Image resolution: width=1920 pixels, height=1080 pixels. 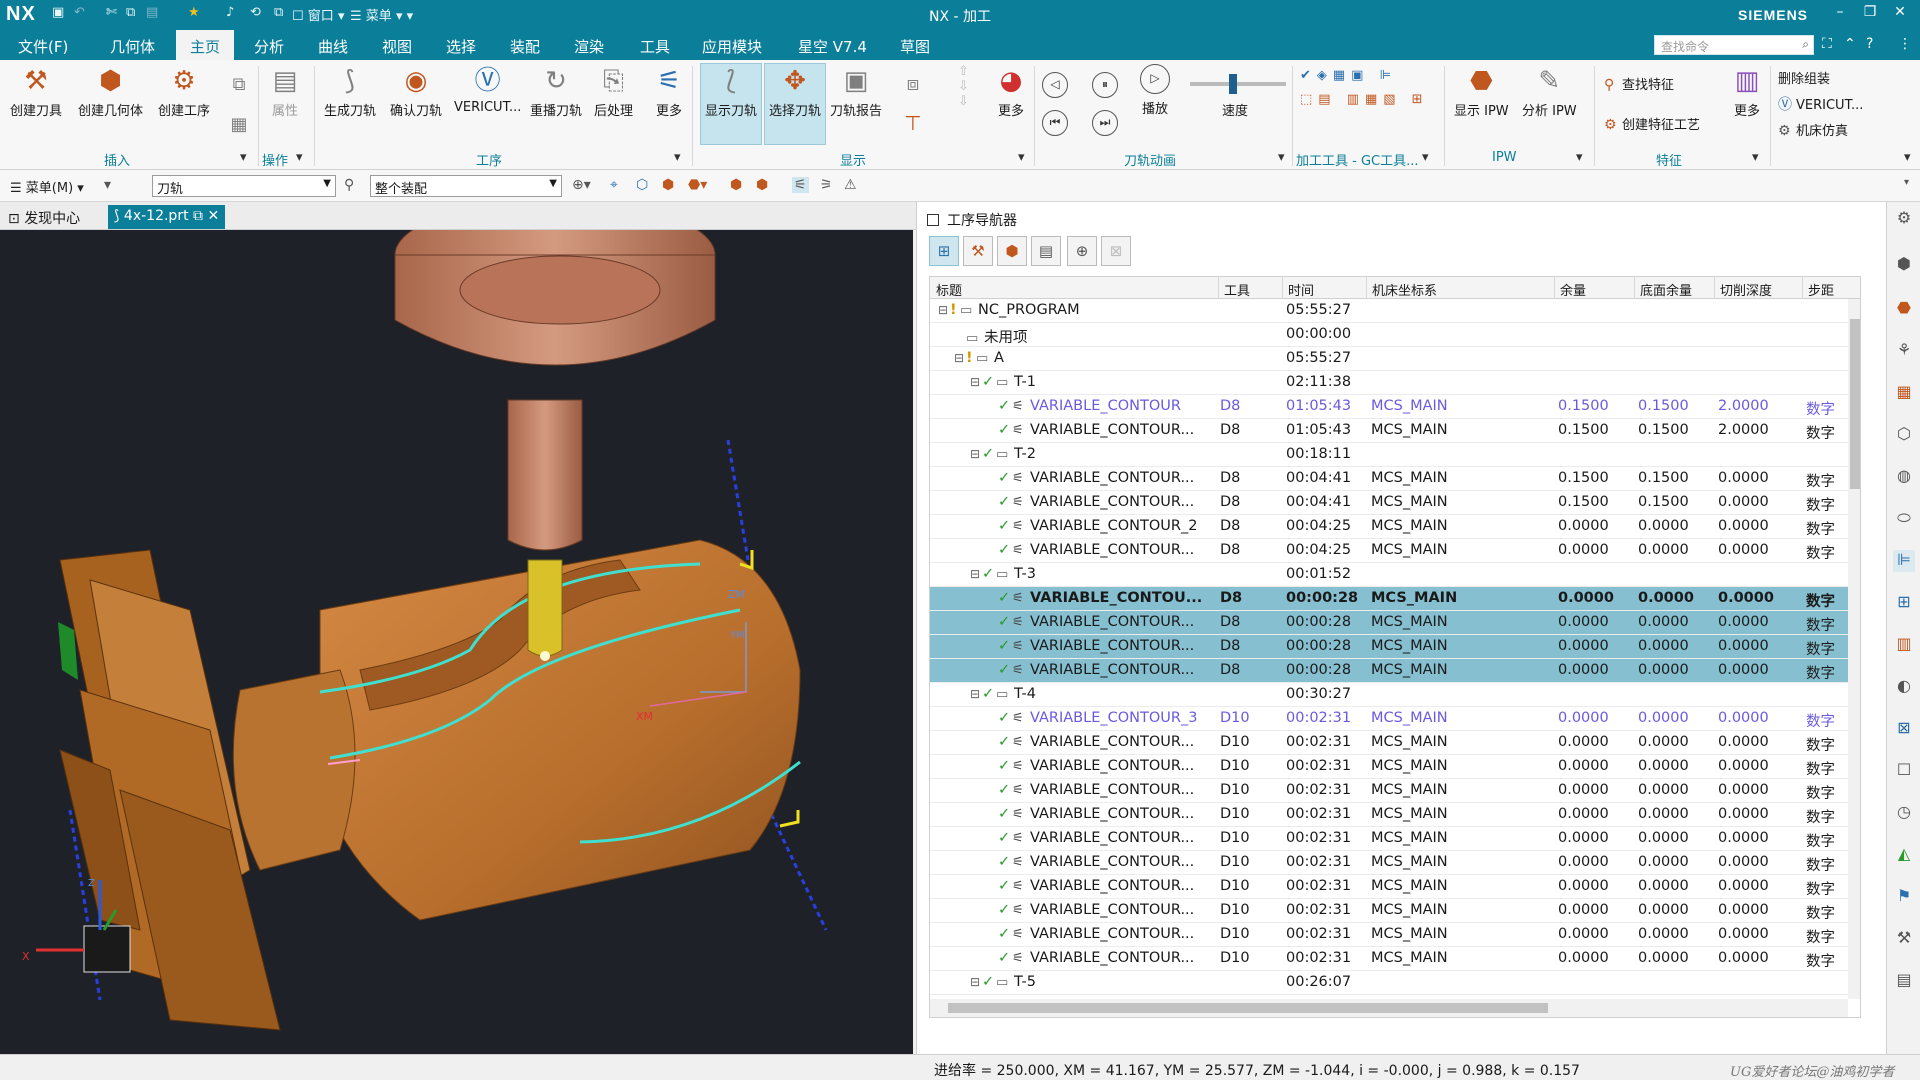 I want to click on simulation-icon: ⚑, so click(x=1904, y=897).